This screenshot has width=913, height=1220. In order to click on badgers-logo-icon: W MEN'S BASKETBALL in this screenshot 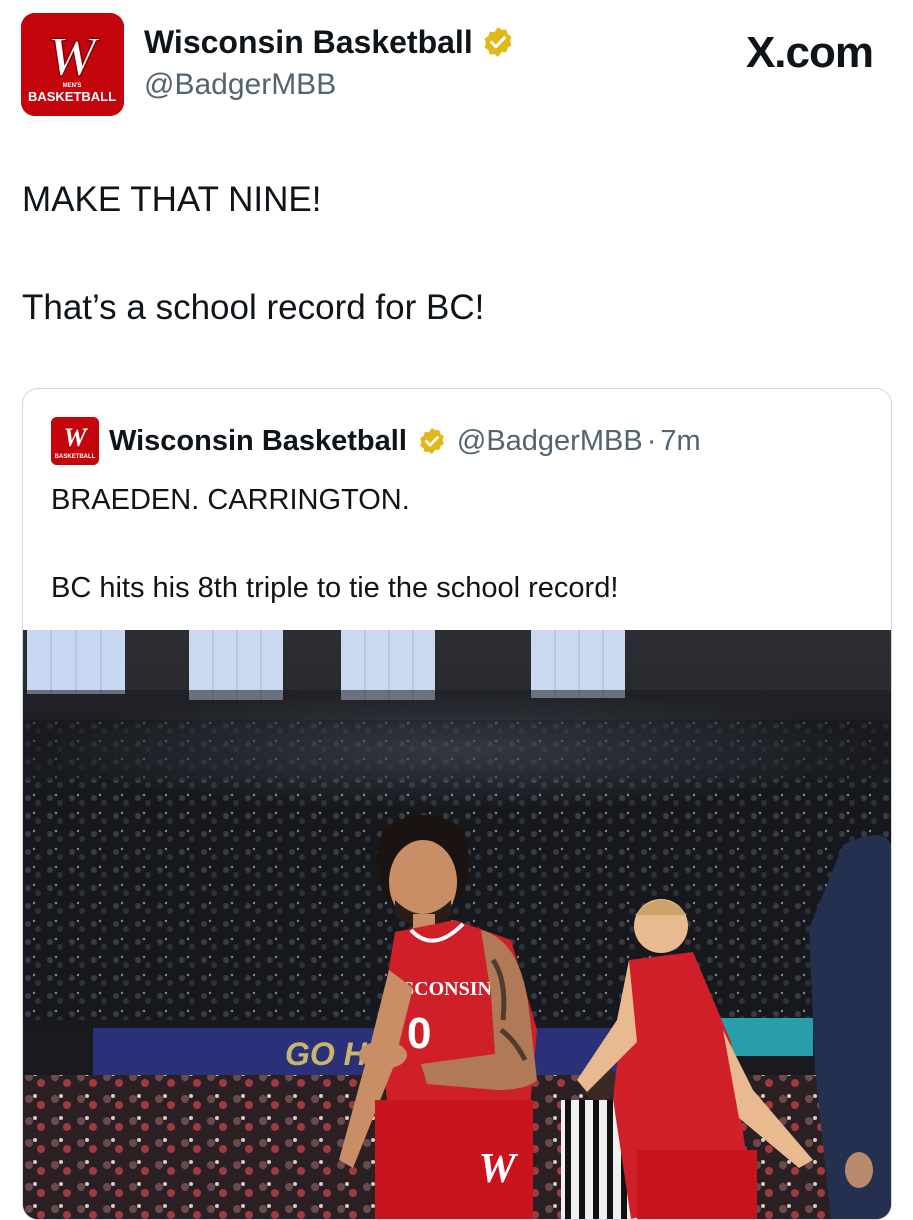, I will do `click(72, 64)`.